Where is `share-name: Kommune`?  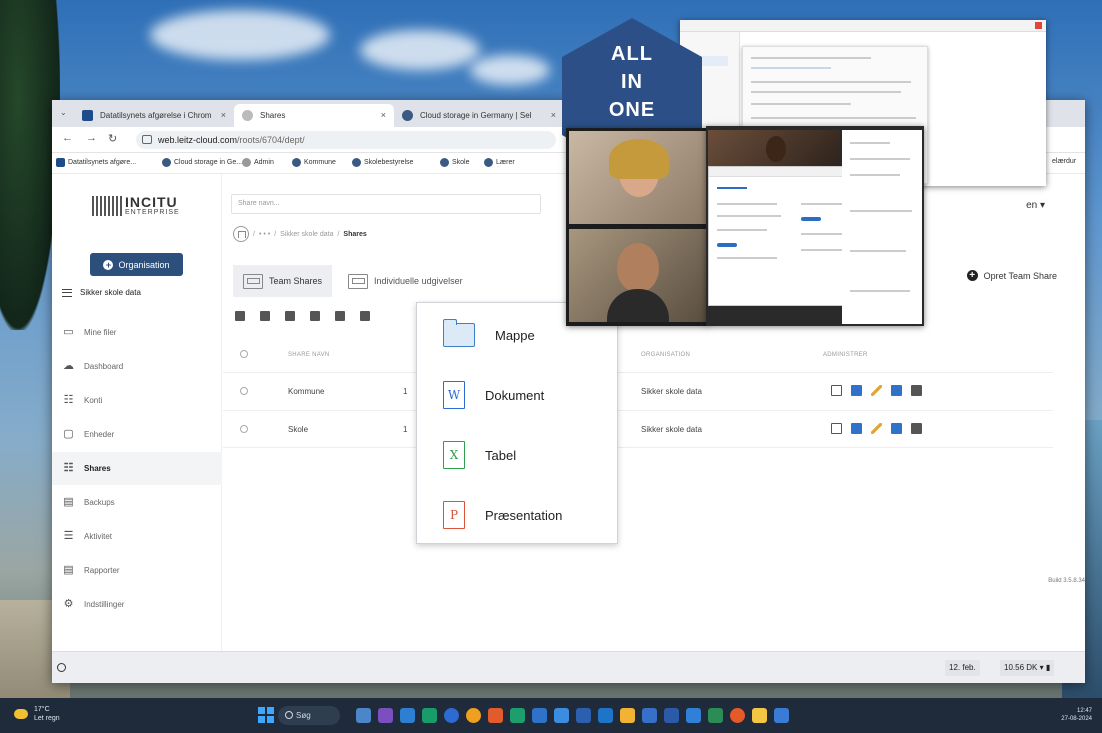
share-name: Kommune is located at coordinates (306, 391).